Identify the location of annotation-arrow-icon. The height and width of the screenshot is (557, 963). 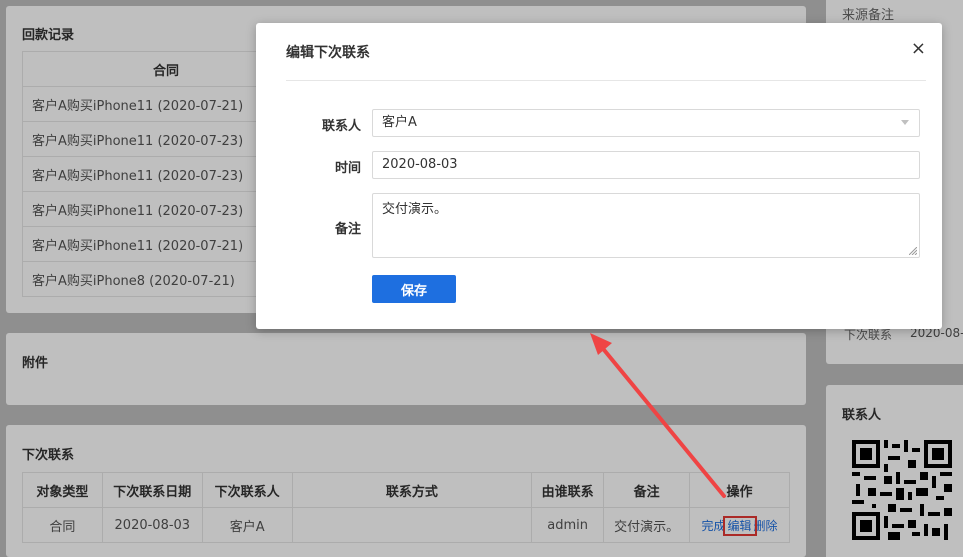
(658, 415).